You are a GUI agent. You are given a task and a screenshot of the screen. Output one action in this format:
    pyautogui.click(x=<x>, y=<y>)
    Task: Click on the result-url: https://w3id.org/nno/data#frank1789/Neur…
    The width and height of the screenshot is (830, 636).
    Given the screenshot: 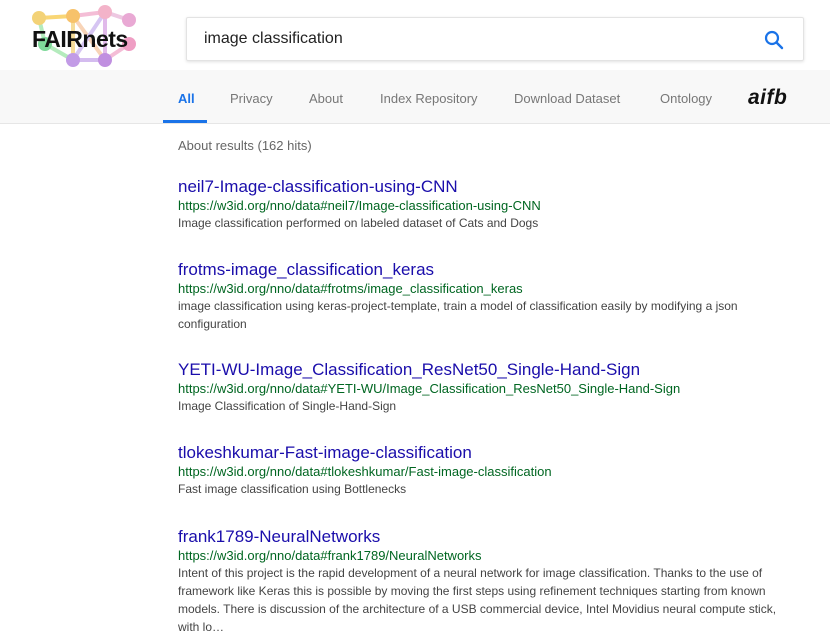 What is the action you would take?
    pyautogui.click(x=483, y=555)
    